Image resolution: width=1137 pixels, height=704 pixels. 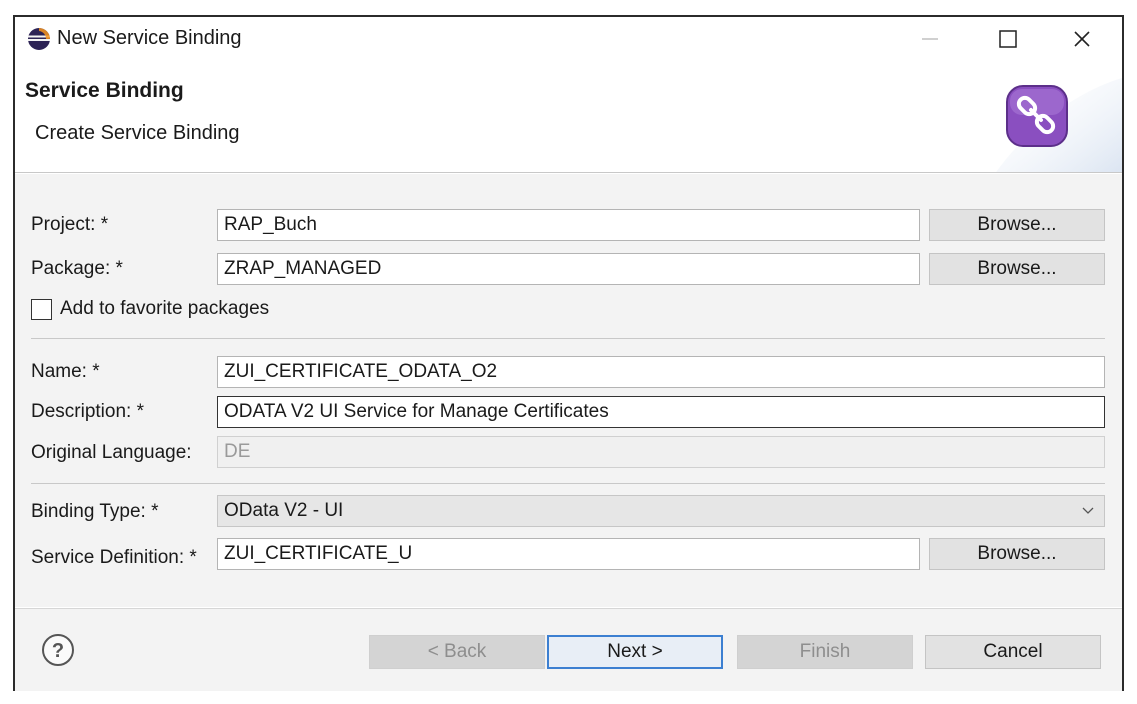 What do you see at coordinates (661, 452) in the screenshot?
I see `language-field: DE` at bounding box center [661, 452].